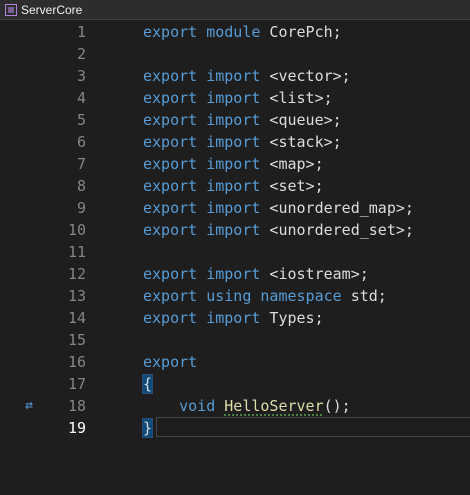 This screenshot has height=495, width=470. I want to click on code-text: export import <stack>;, so click(242, 142).